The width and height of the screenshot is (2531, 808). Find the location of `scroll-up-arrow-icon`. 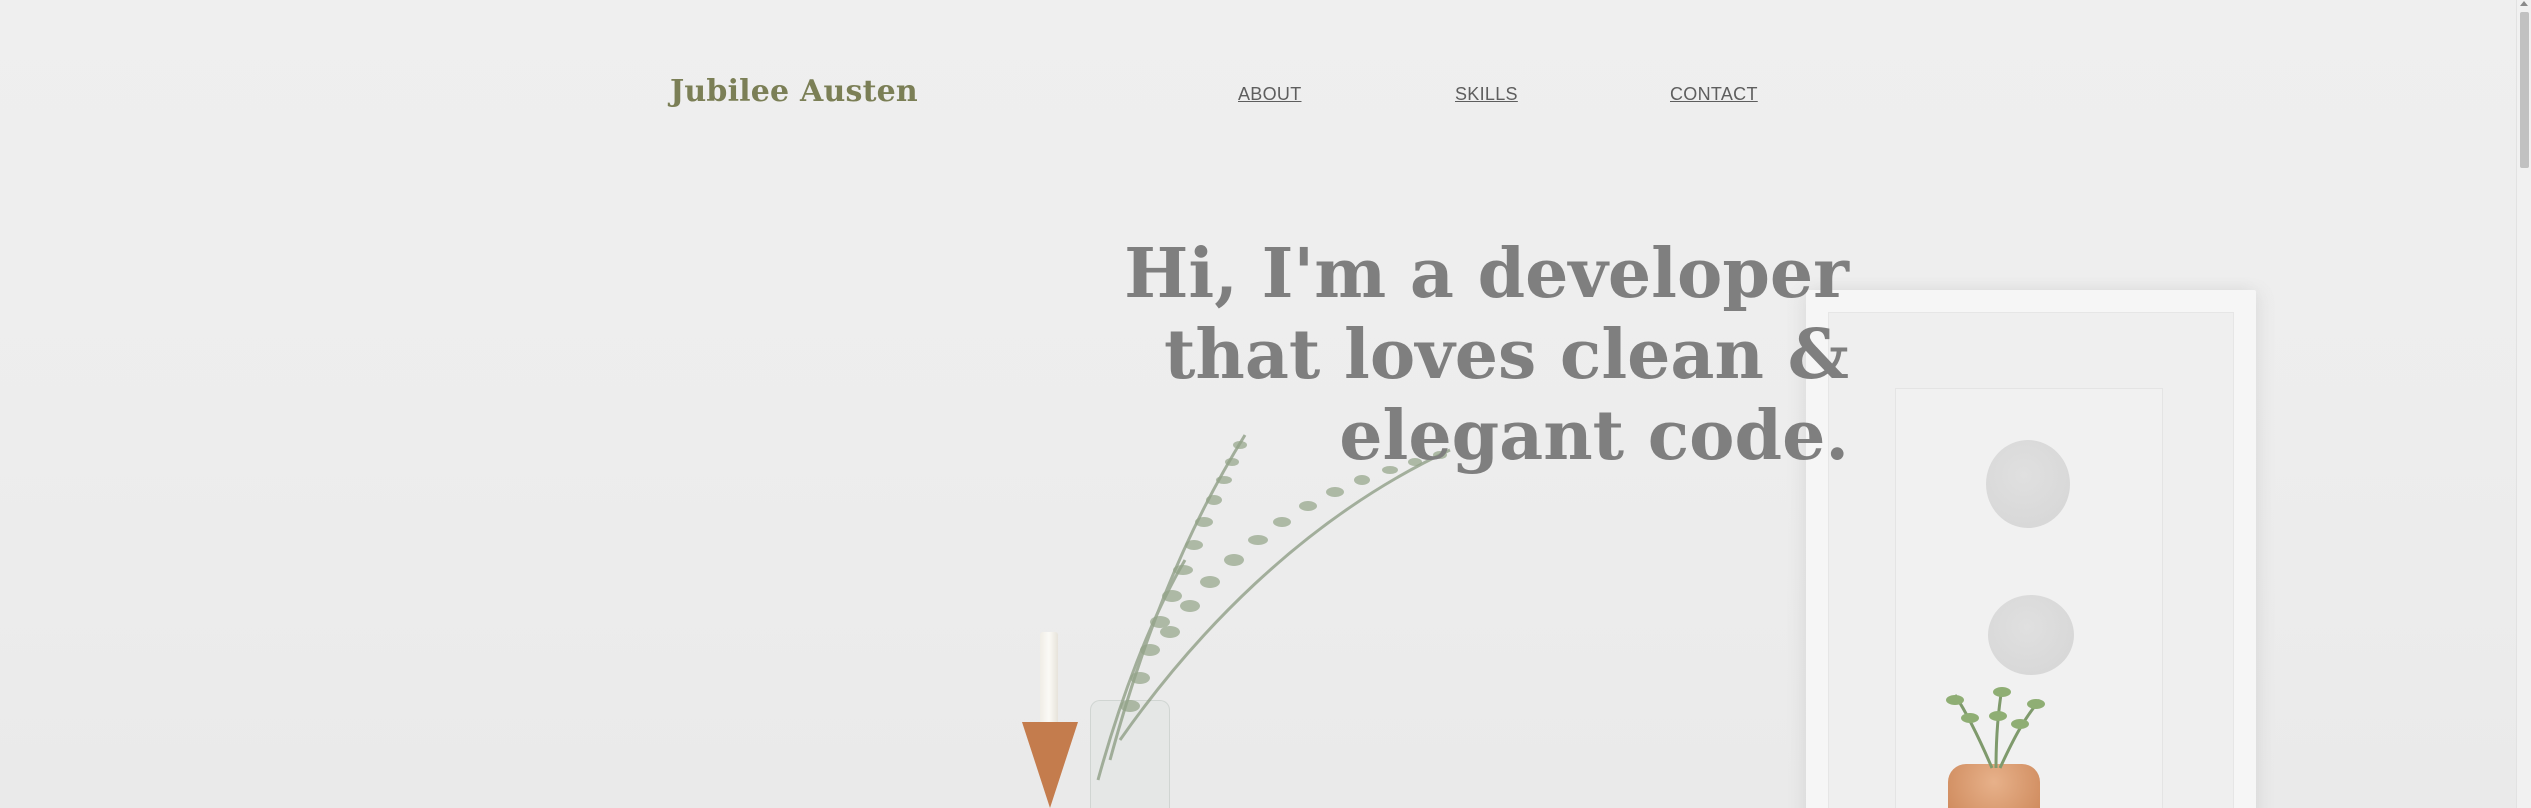

scroll-up-arrow-icon is located at coordinates (2524, 3).